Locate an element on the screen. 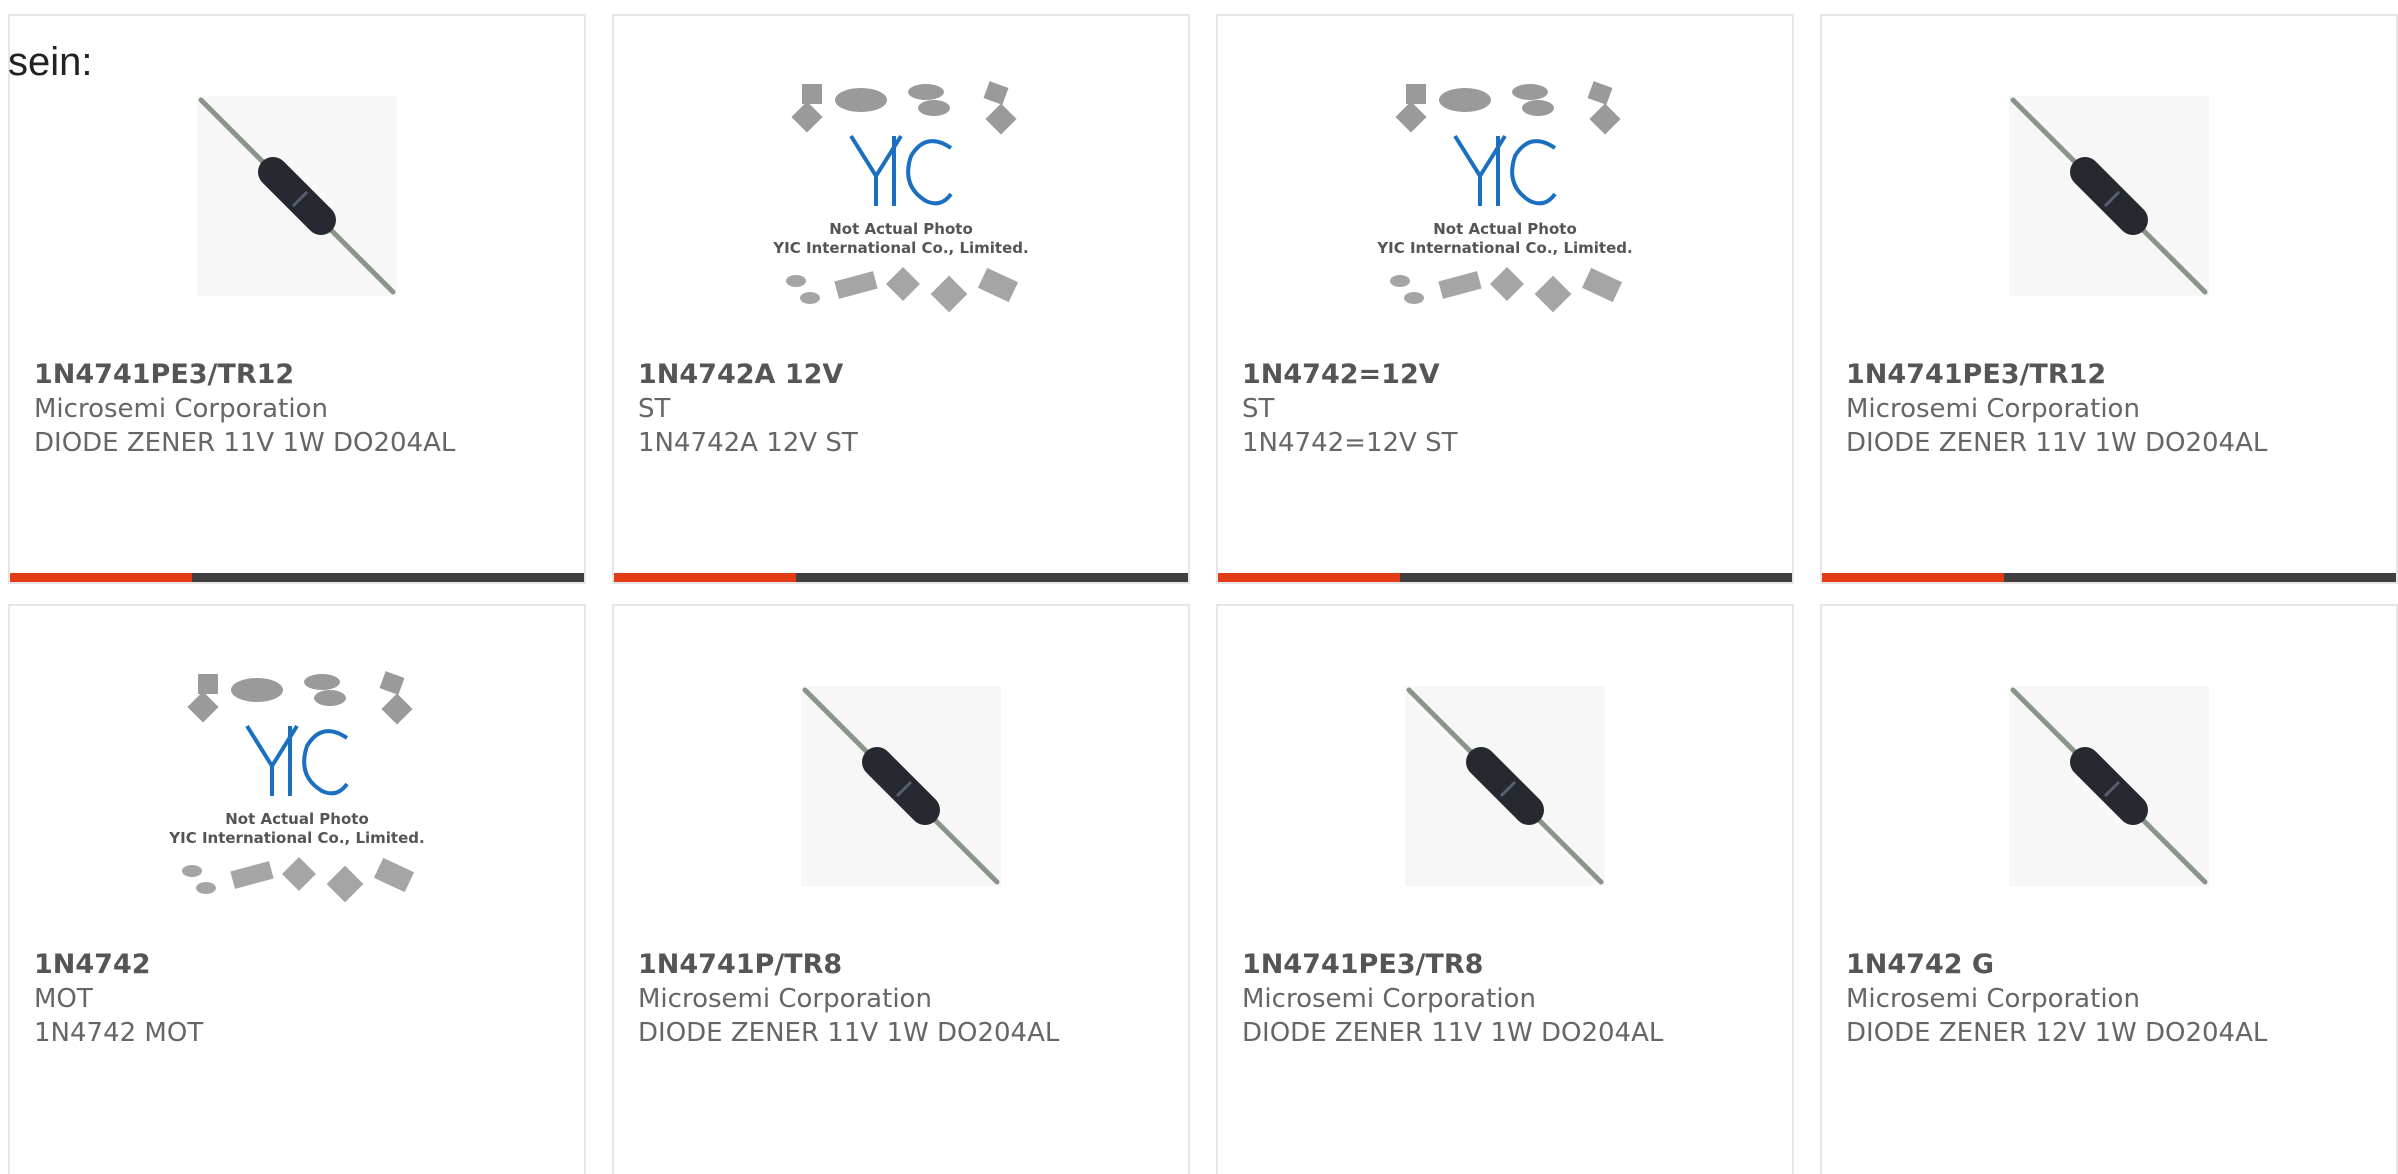 Image resolution: width=2398 pixels, height=1174 pixels. part-number: 1N4742=12V is located at coordinates (1512, 375).